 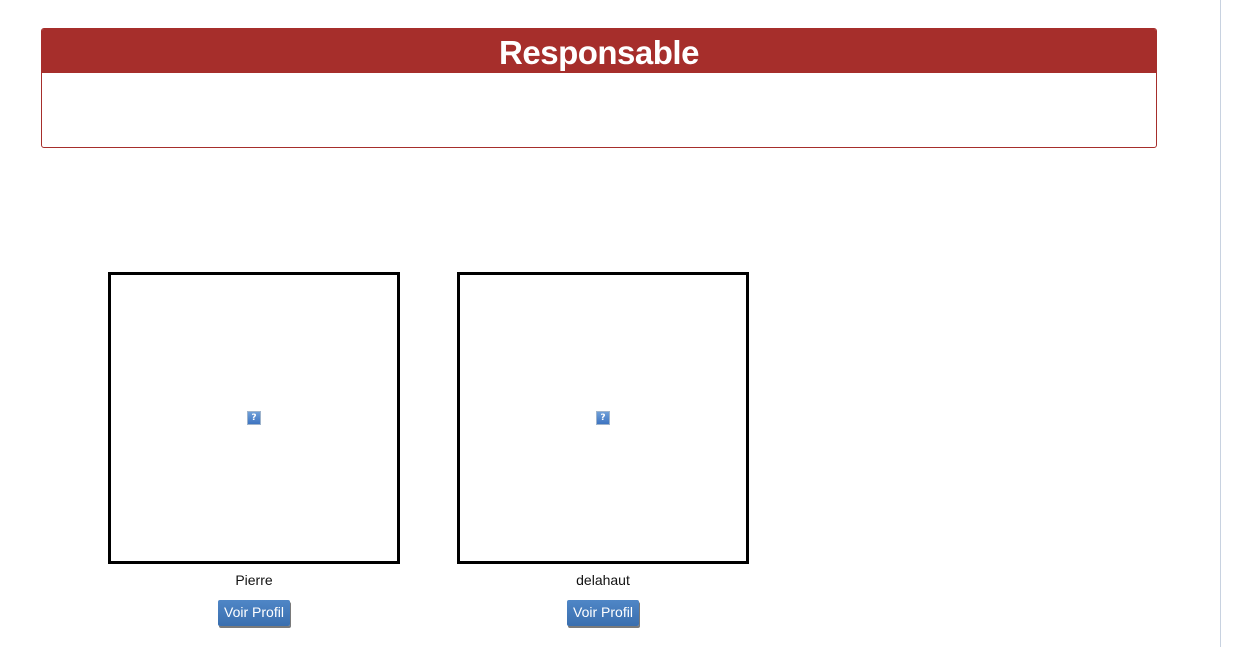 I want to click on person-name: Pierre, so click(x=254, y=580).